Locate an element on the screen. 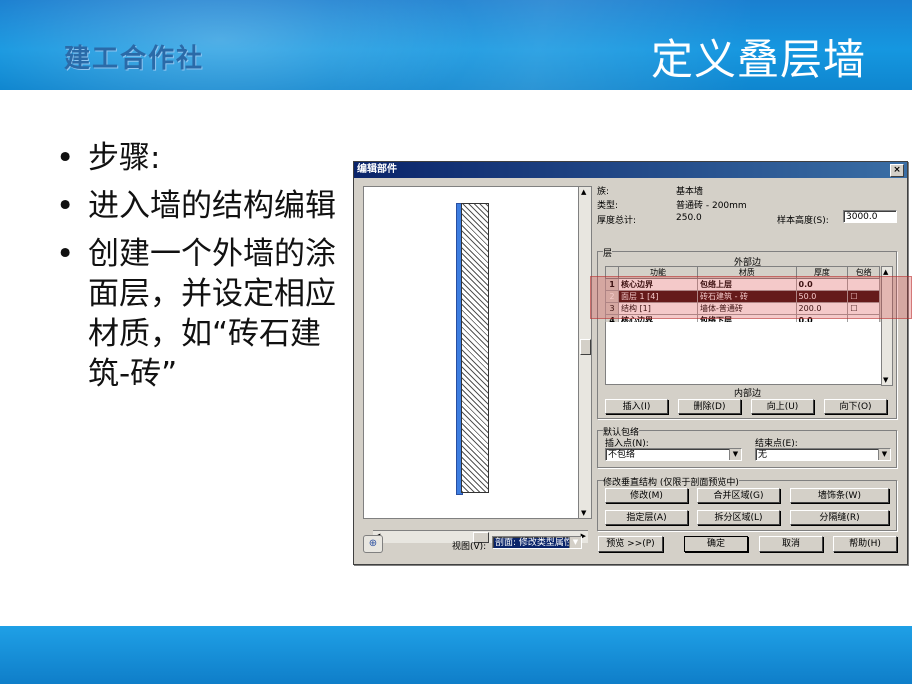 Image resolution: width=912 pixels, height=684 pixels. delete-button: 删除(D) is located at coordinates (709, 406).